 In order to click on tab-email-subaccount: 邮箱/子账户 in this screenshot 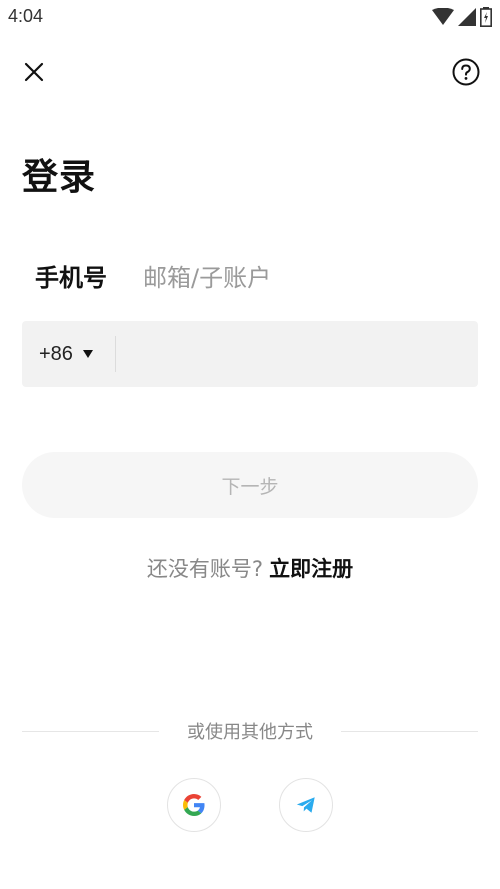, I will do `click(207, 275)`.